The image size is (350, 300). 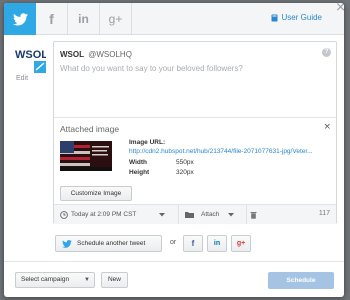 What do you see at coordinates (87, 280) in the screenshot?
I see `chevron-down-icon: ▼` at bounding box center [87, 280].